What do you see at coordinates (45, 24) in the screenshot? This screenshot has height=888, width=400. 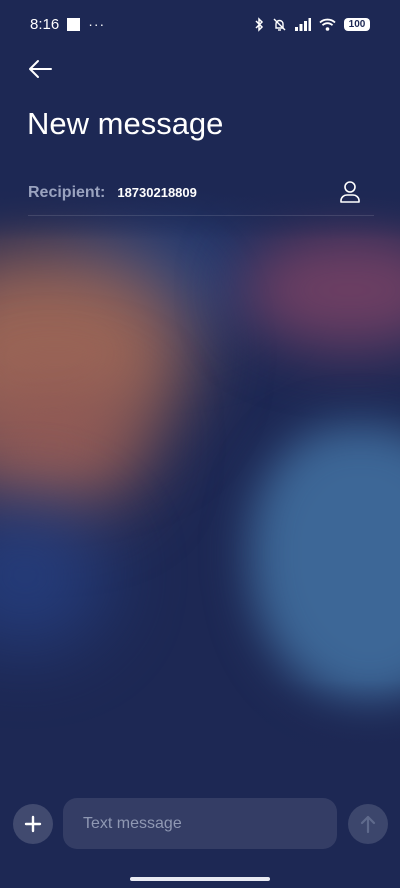 I see `status-time: 8:16` at bounding box center [45, 24].